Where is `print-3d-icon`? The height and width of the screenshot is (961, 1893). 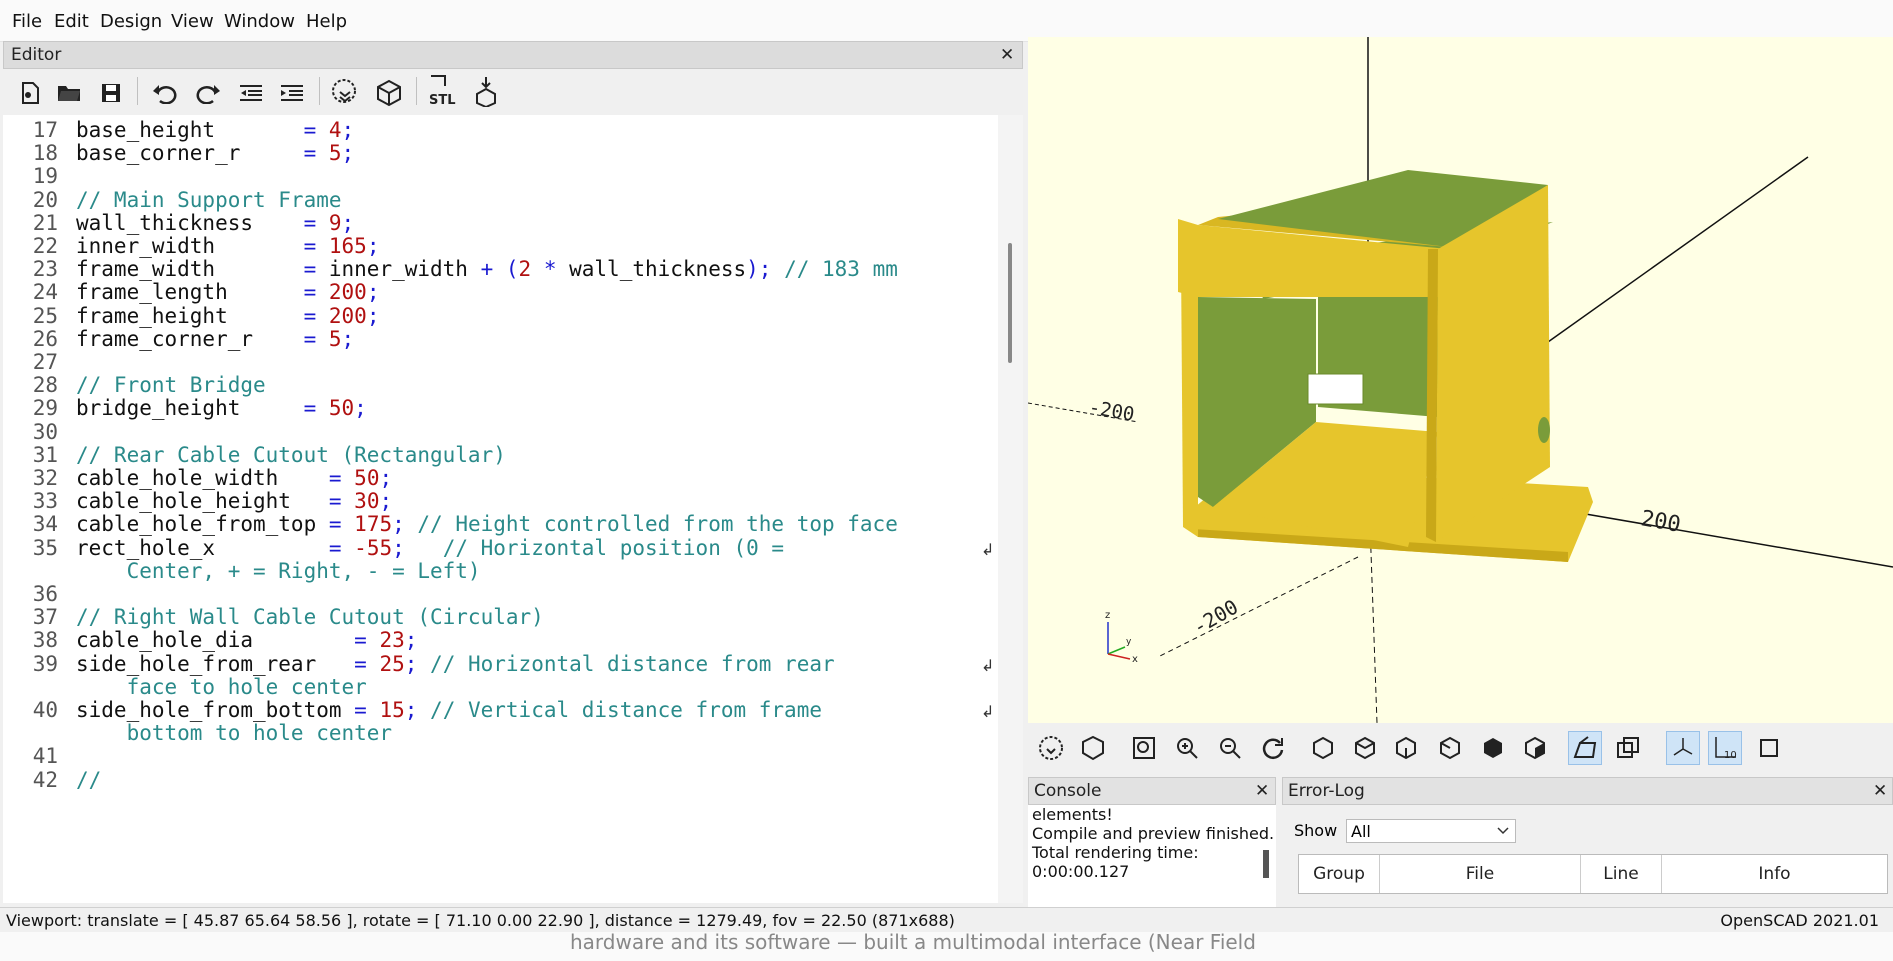
print-3d-icon is located at coordinates (486, 92).